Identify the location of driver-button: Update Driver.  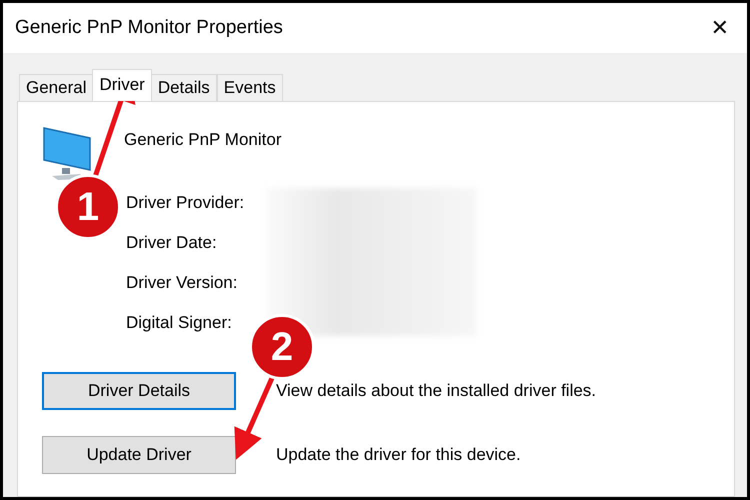
(139, 455).